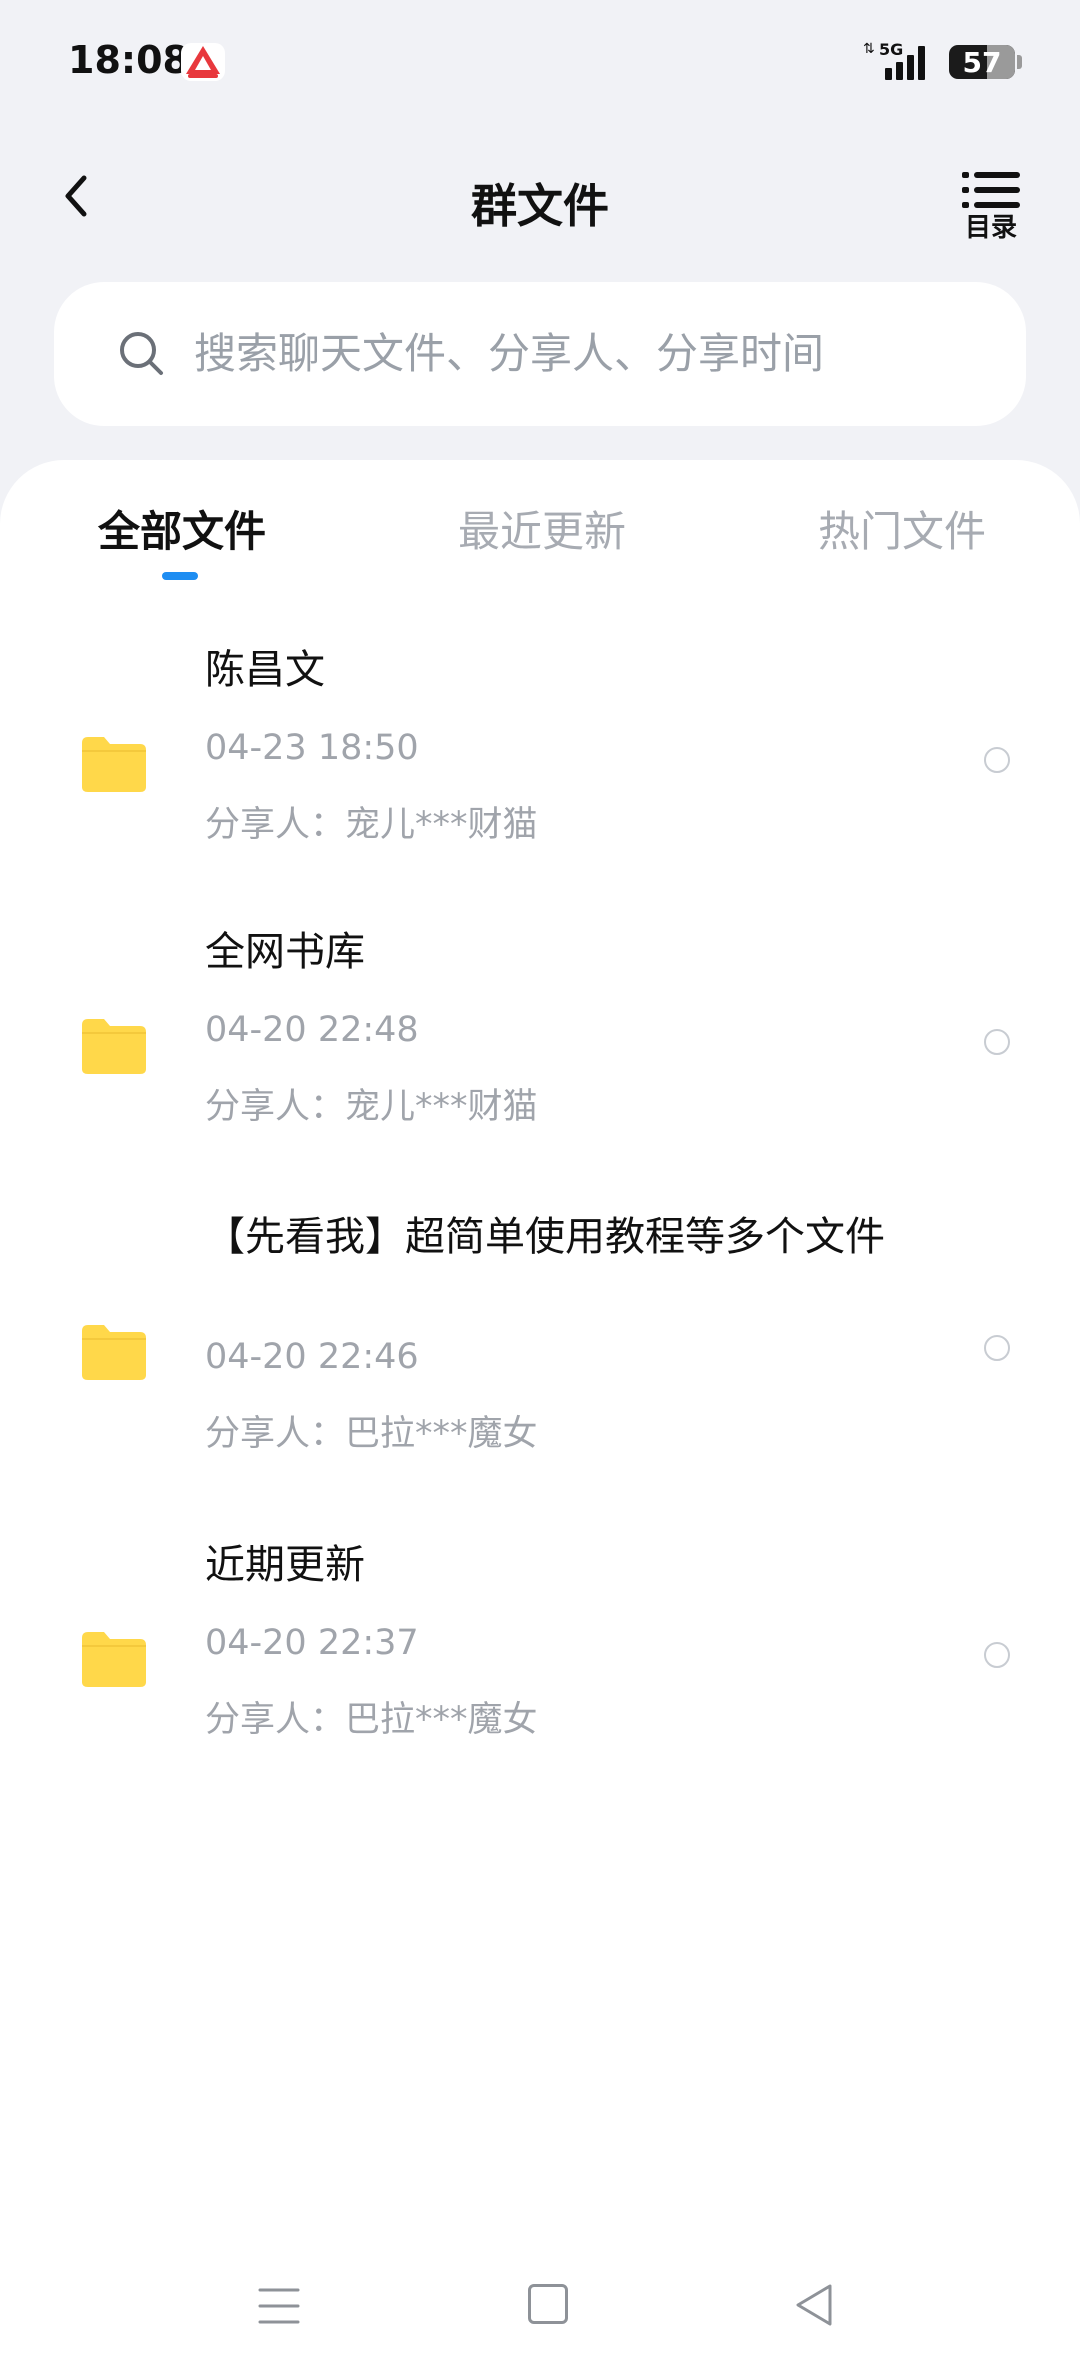  Describe the element at coordinates (312, 1030) in the screenshot. I see `file-time: 04-20 22:48` at that location.